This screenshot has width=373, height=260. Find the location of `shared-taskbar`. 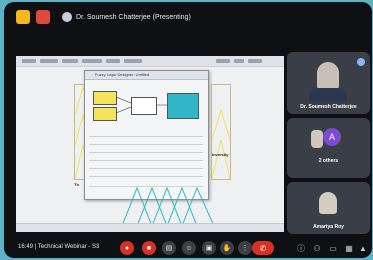

shared-taskbar is located at coordinates (150, 227).